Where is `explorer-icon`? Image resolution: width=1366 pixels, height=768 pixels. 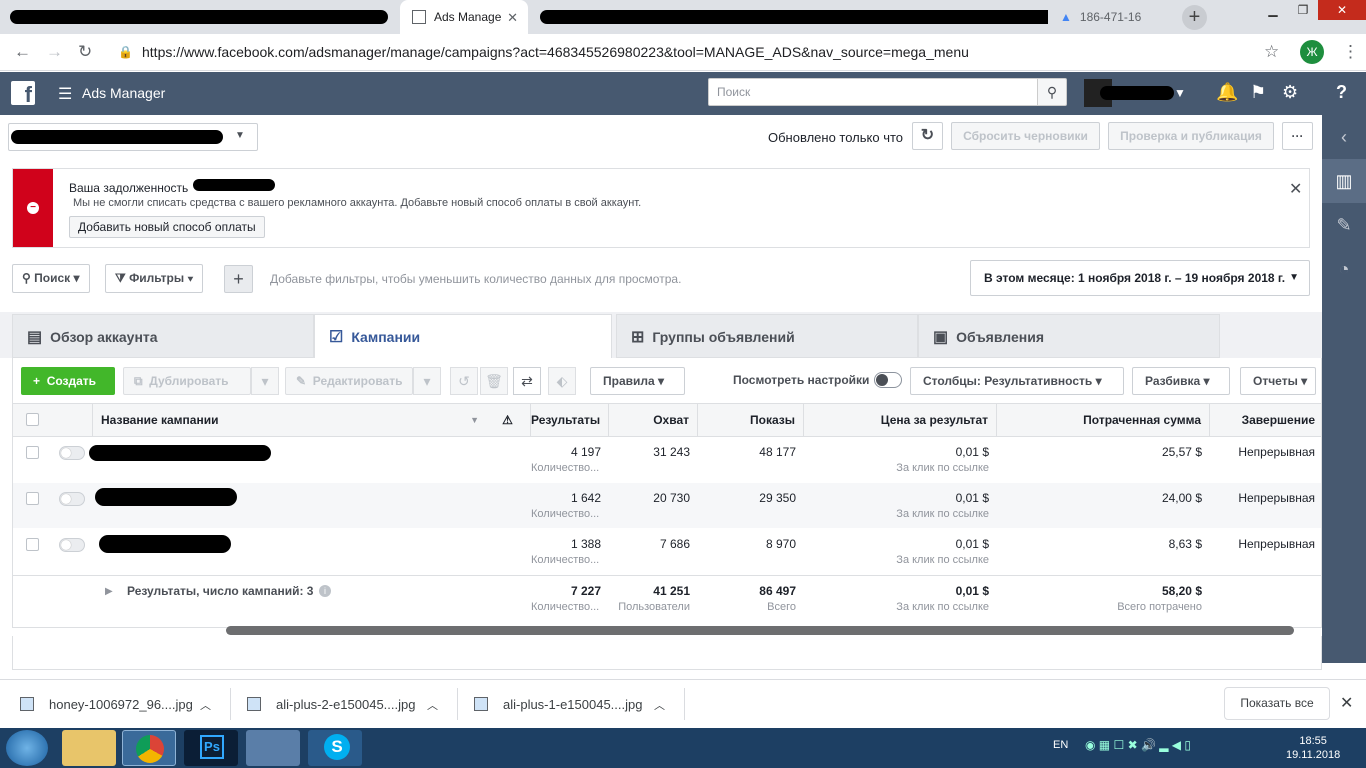
explorer-icon is located at coordinates (89, 748).